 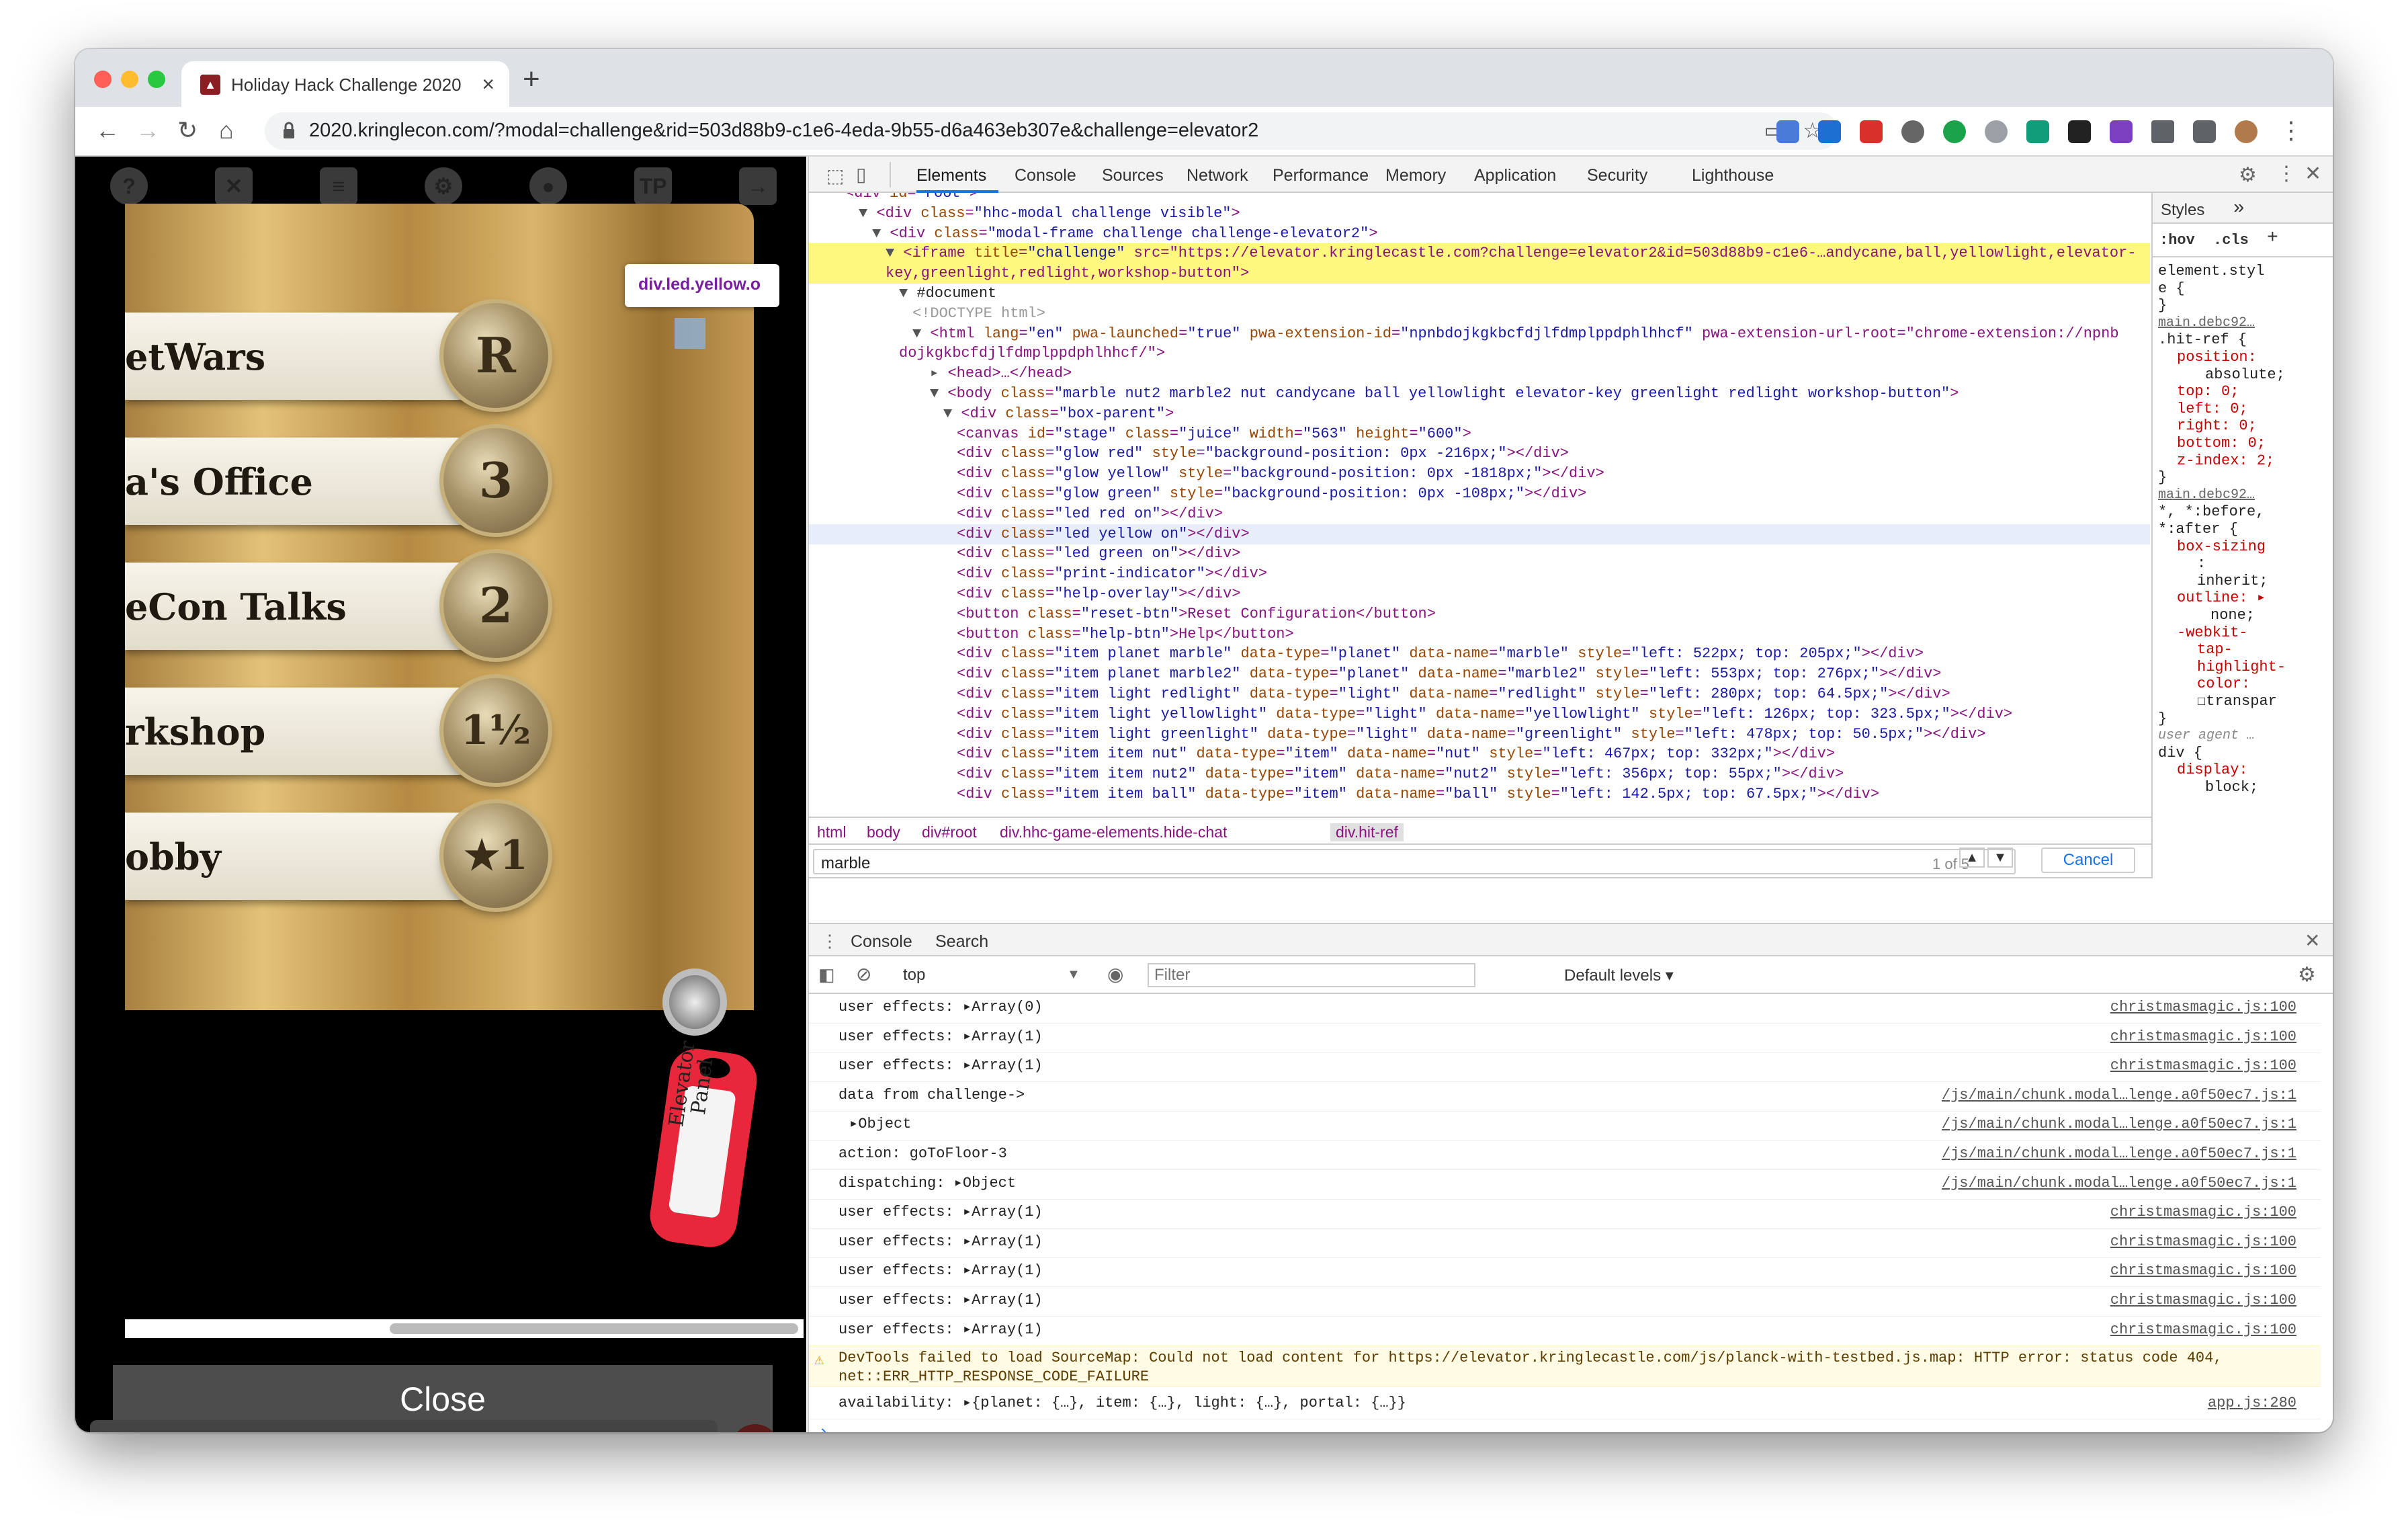 I want to click on context-selector: top, so click(x=914, y=975).